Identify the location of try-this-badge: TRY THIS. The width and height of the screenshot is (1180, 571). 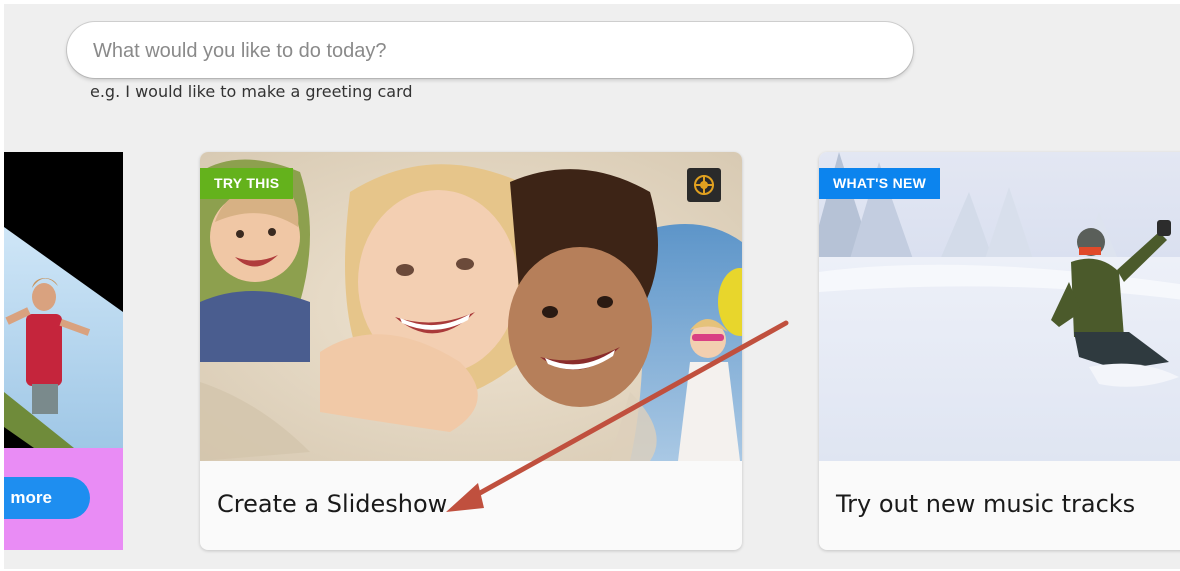
(247, 183).